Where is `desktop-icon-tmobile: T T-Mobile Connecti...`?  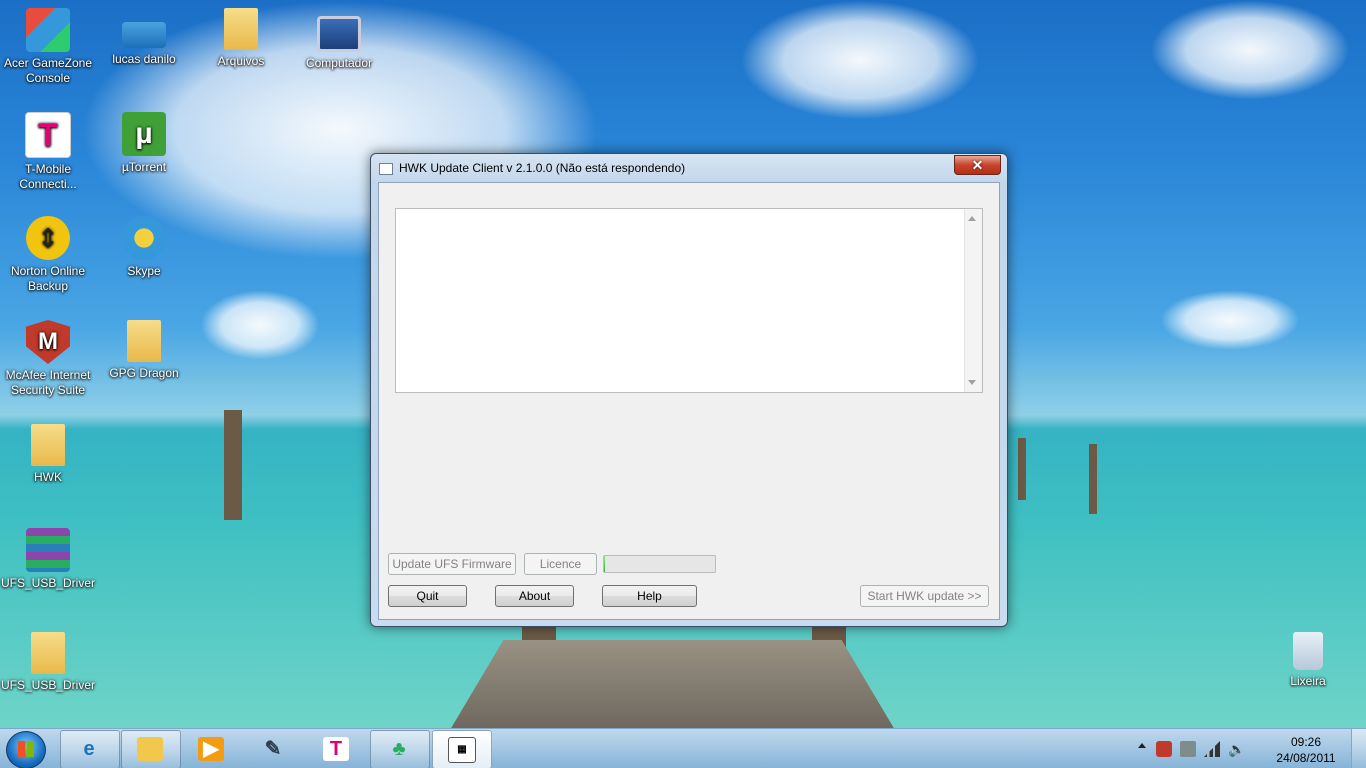
desktop-icon-tmobile: T T-Mobile Connecti... is located at coordinates (48, 152).